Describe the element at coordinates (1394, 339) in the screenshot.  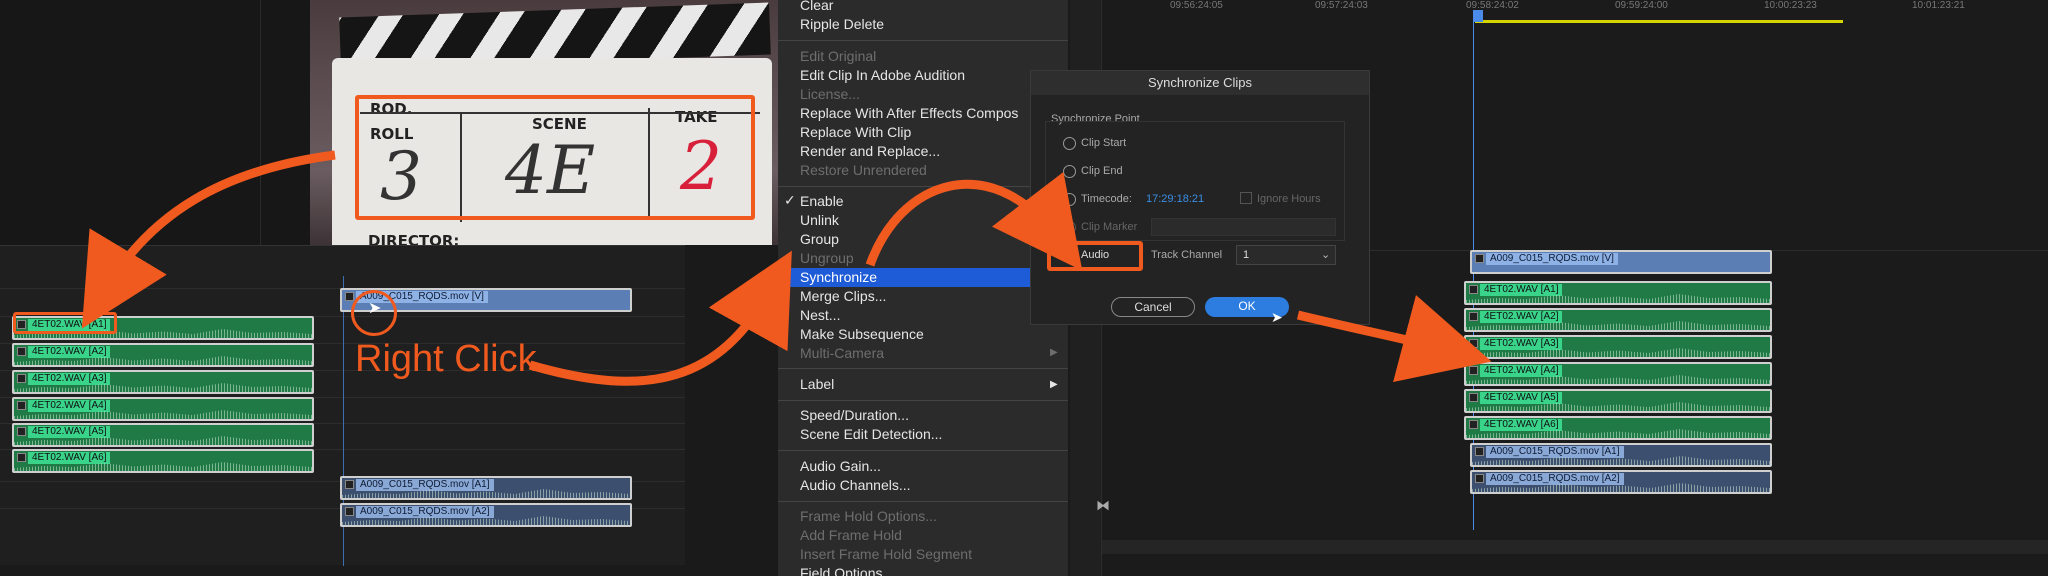
I see `dialog-to-result-arrow` at that location.